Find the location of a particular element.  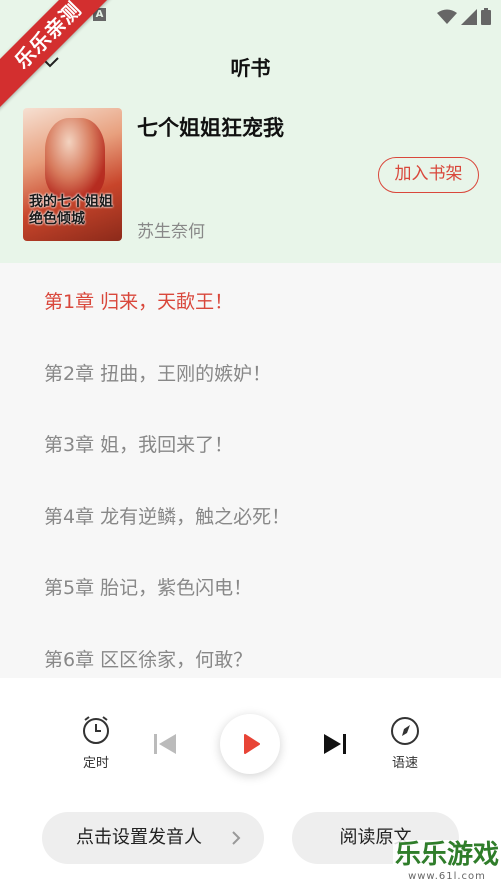

watermark-logo-text: 乐乐游戏 is located at coordinates (446, 855).